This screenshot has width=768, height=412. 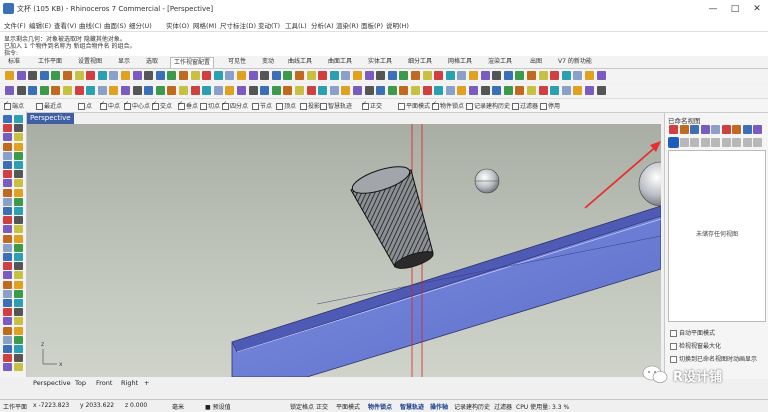 I want to click on osnap-checkbox: 平面模式, so click(x=414, y=105).